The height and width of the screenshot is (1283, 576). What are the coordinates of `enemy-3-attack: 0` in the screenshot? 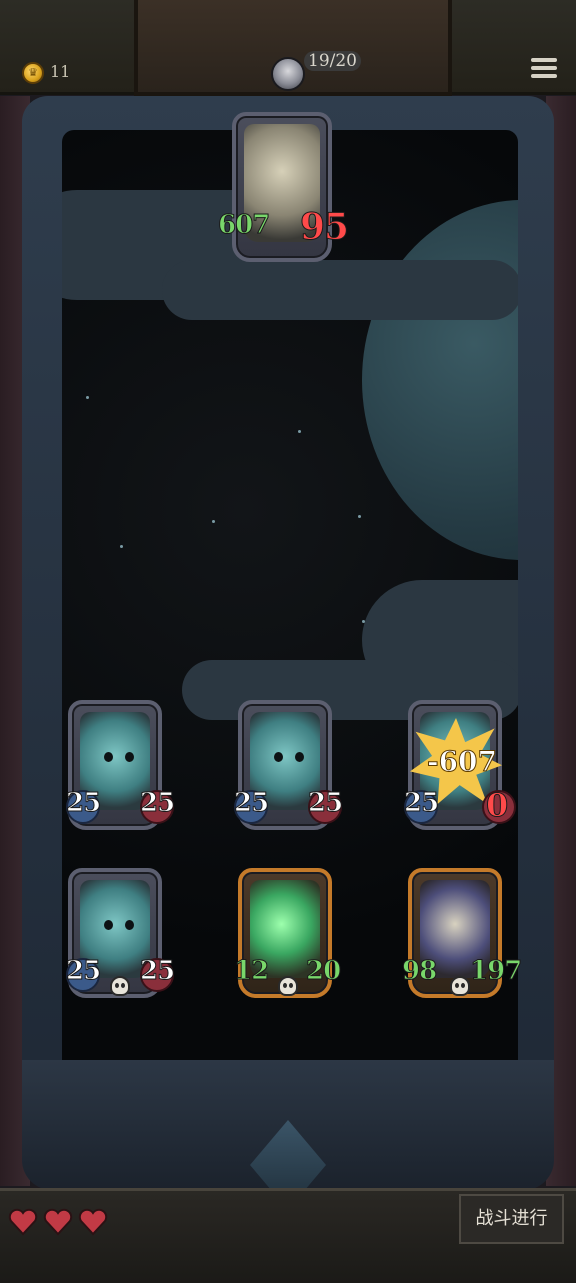 It's located at (496, 805).